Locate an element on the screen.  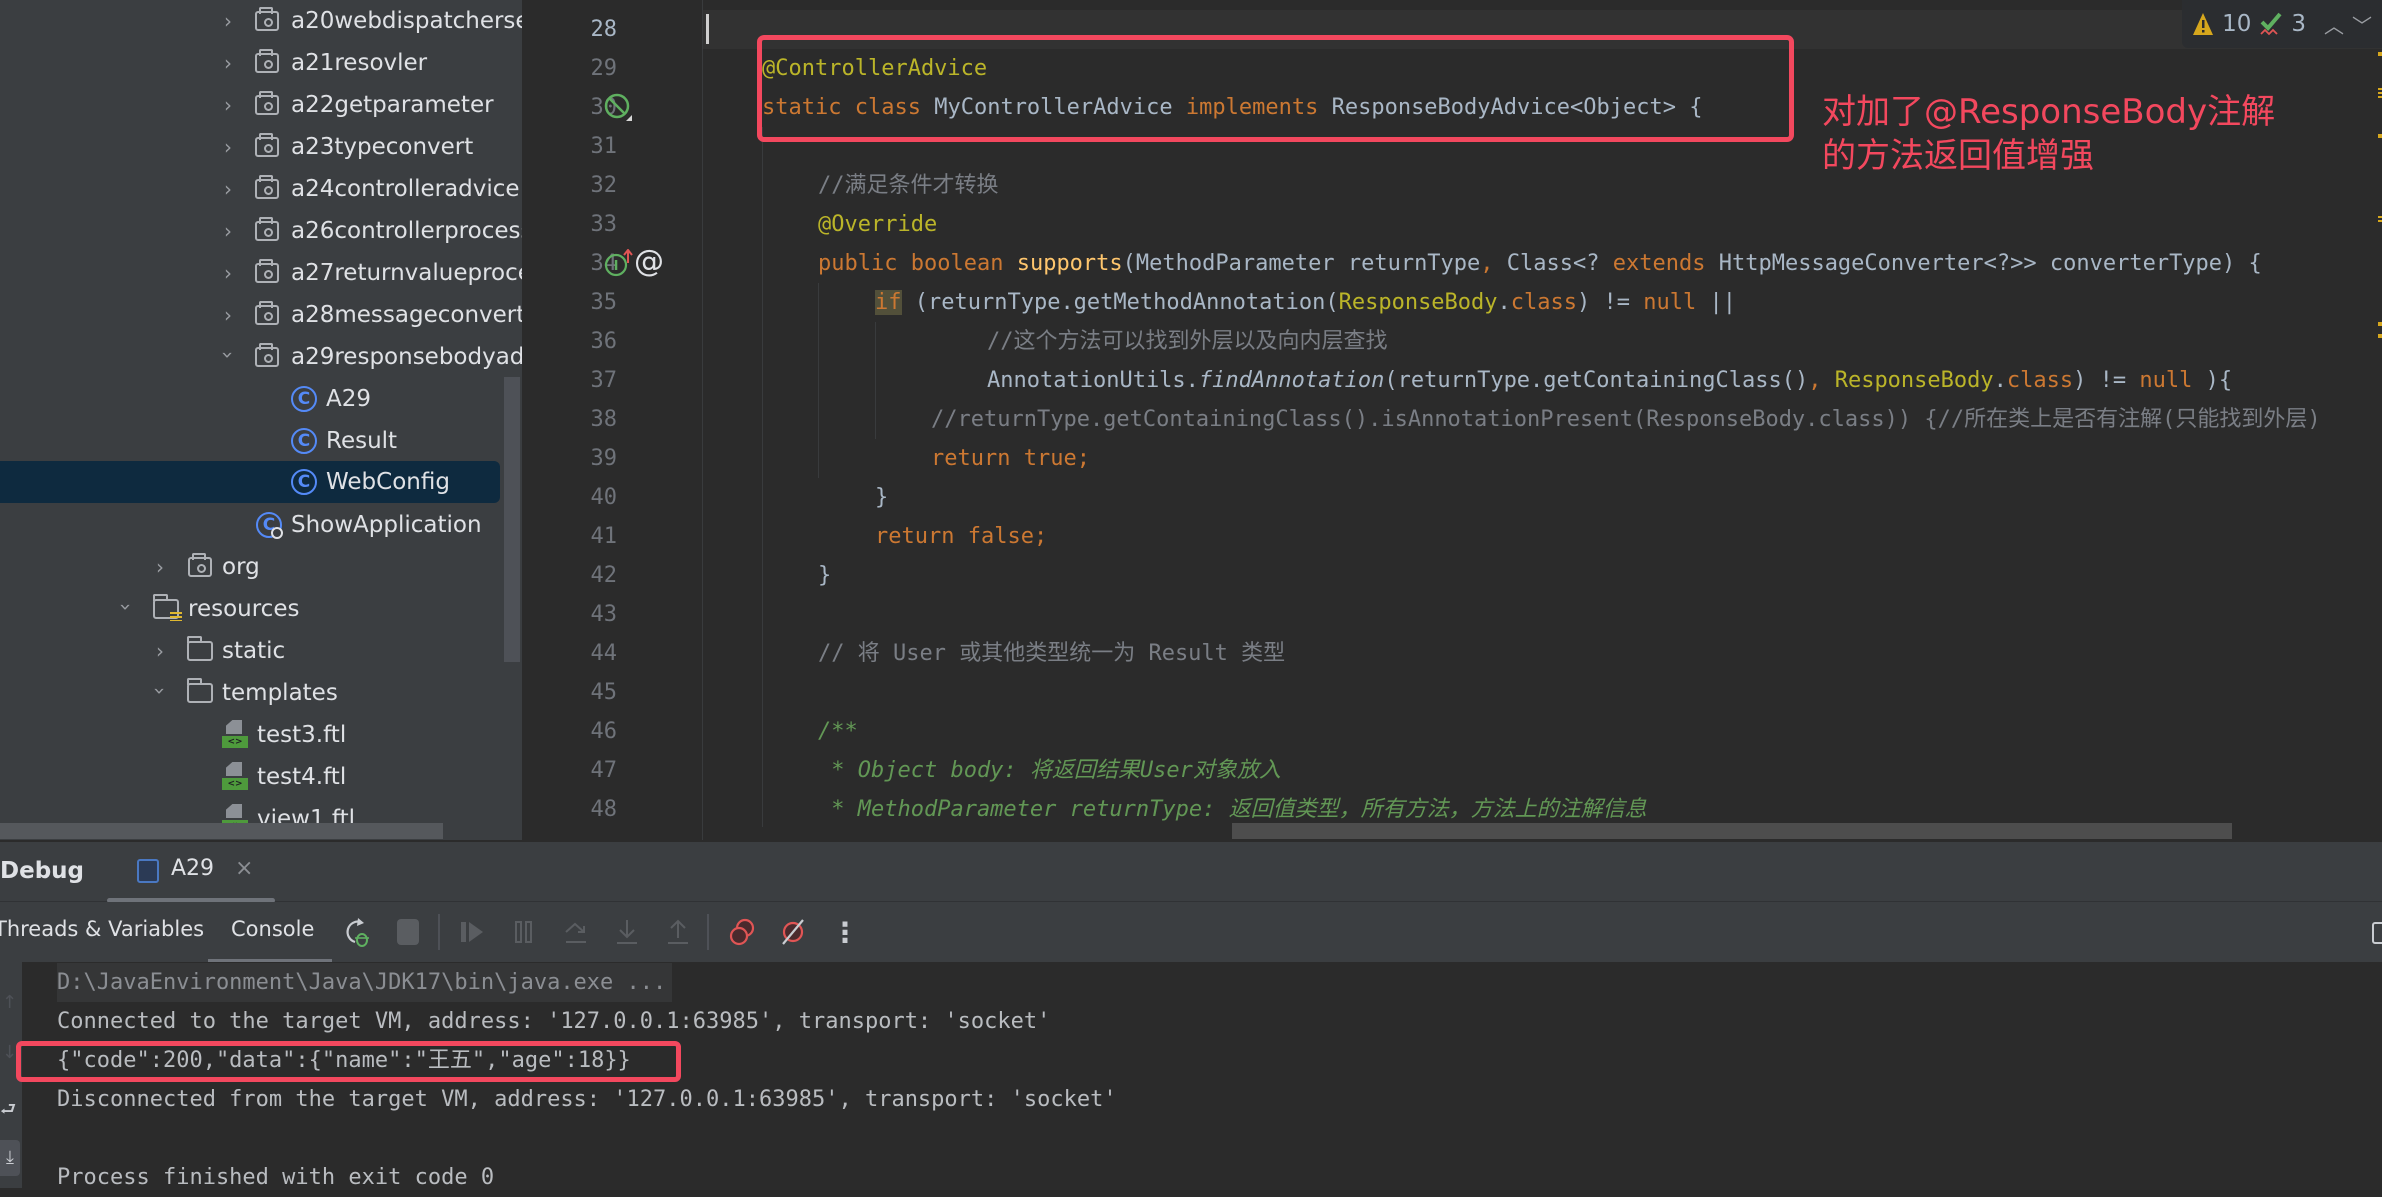
tree-item-result-class: C Result is located at coordinates (250, 441).